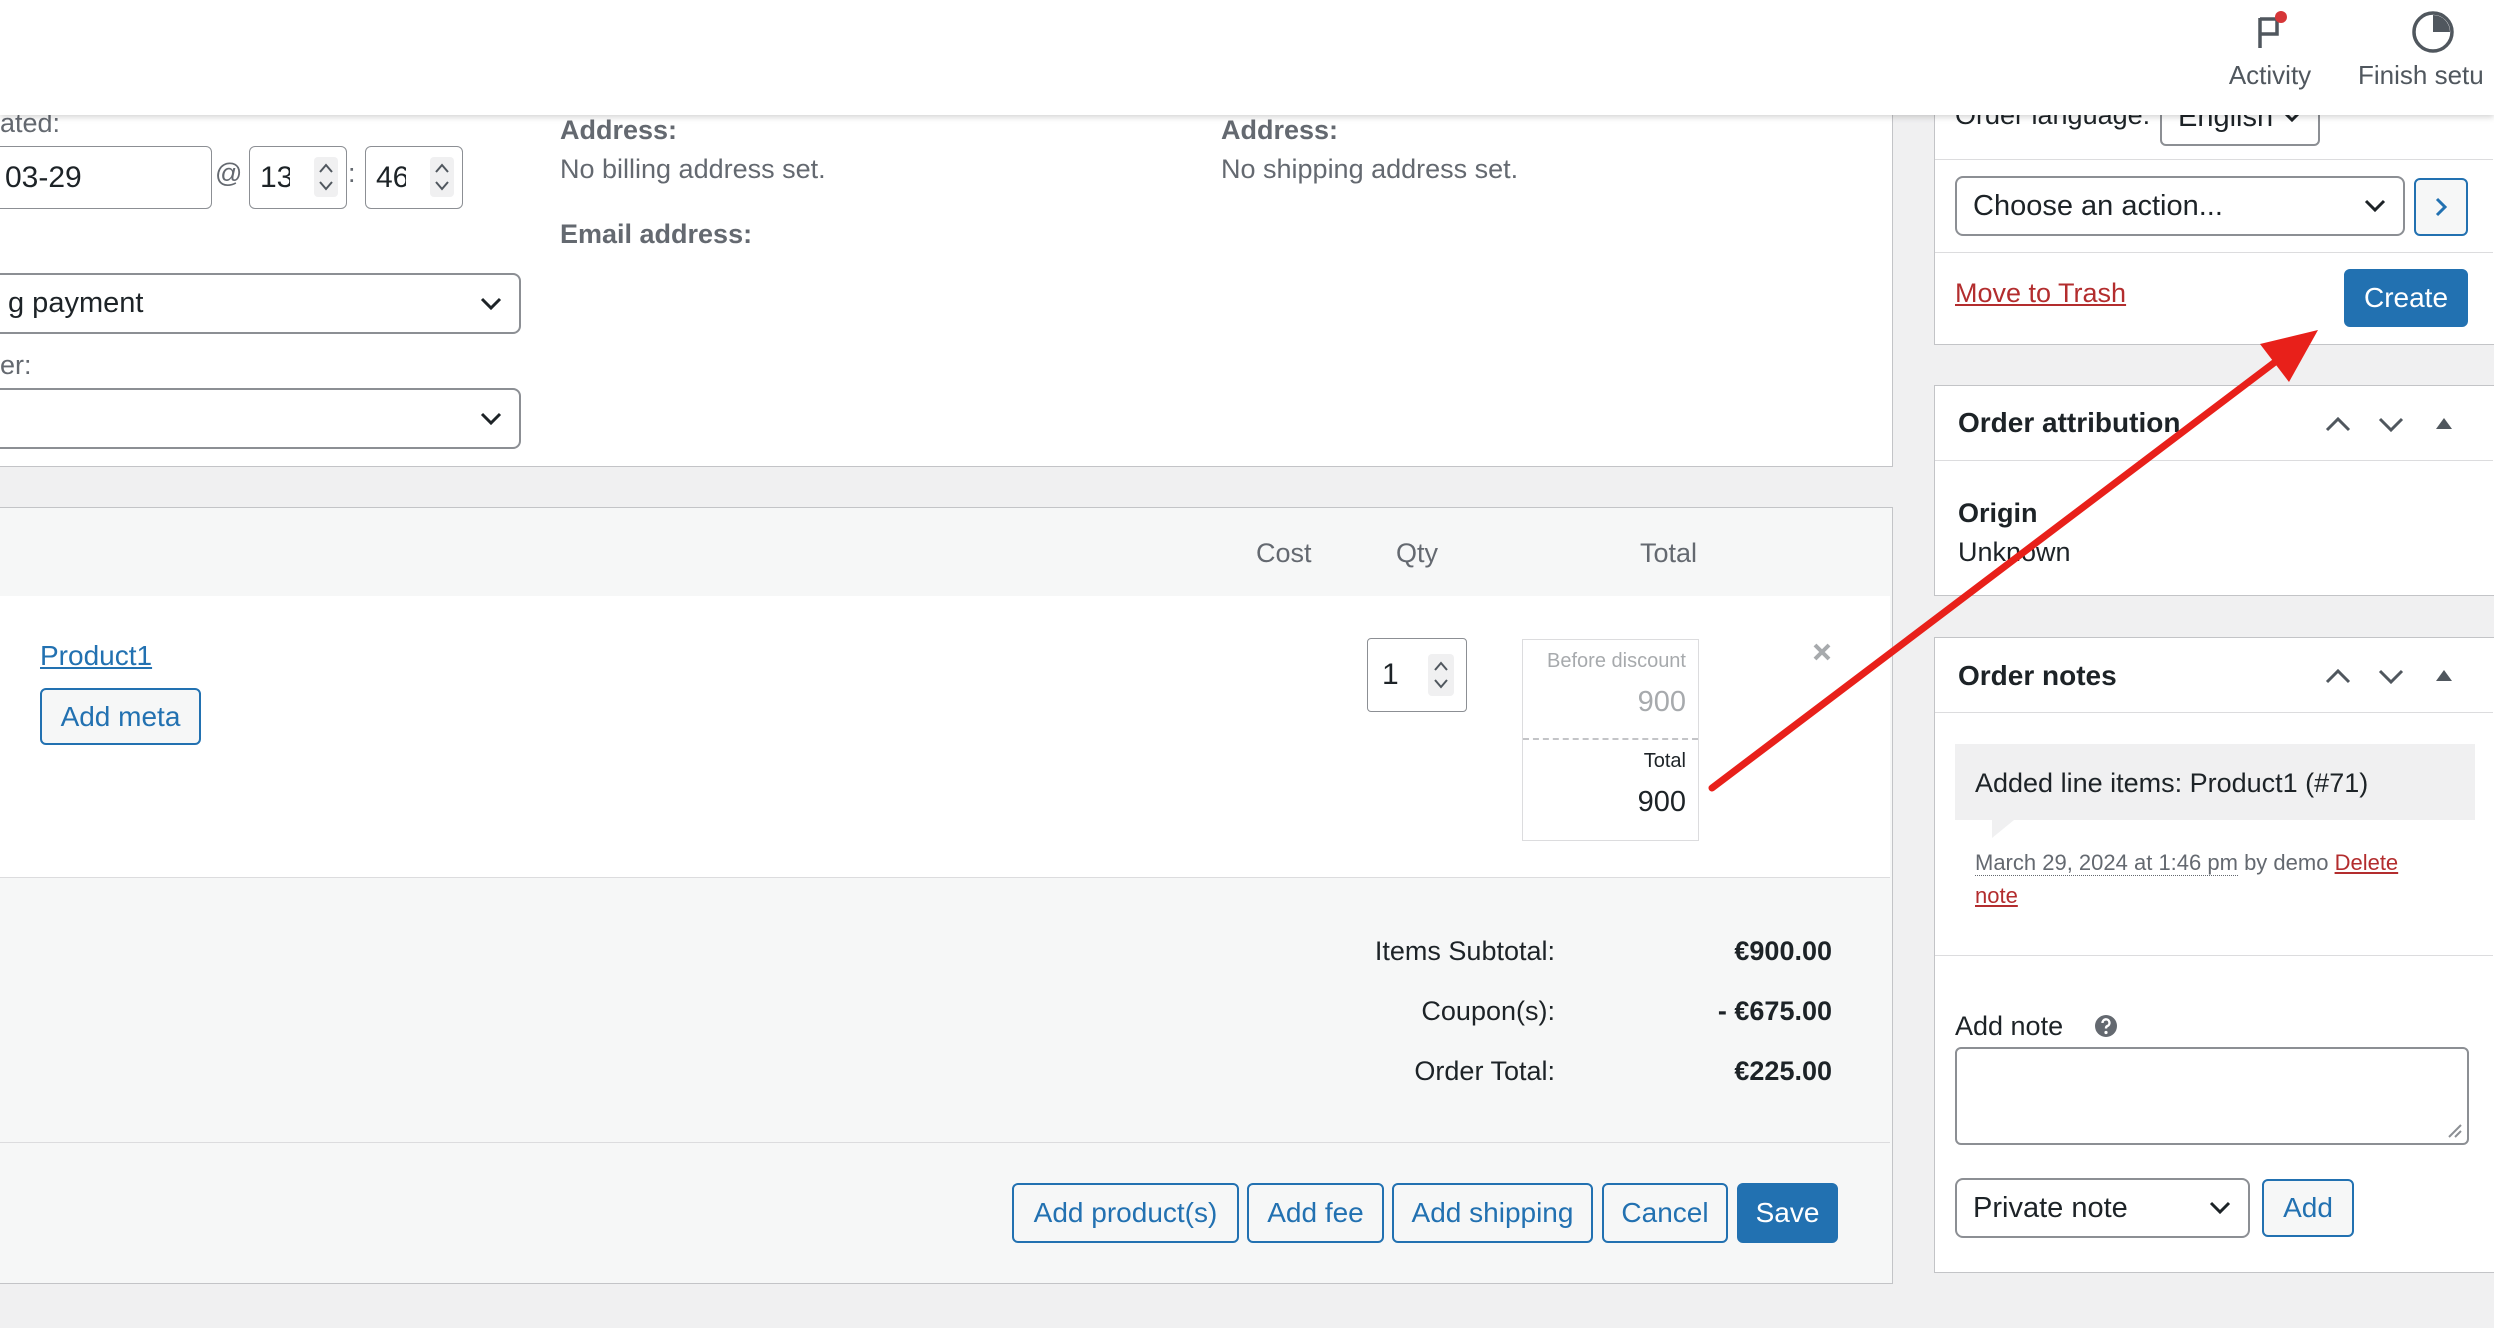 The height and width of the screenshot is (1328, 2494). I want to click on add-note-button: Add, so click(2308, 1208).